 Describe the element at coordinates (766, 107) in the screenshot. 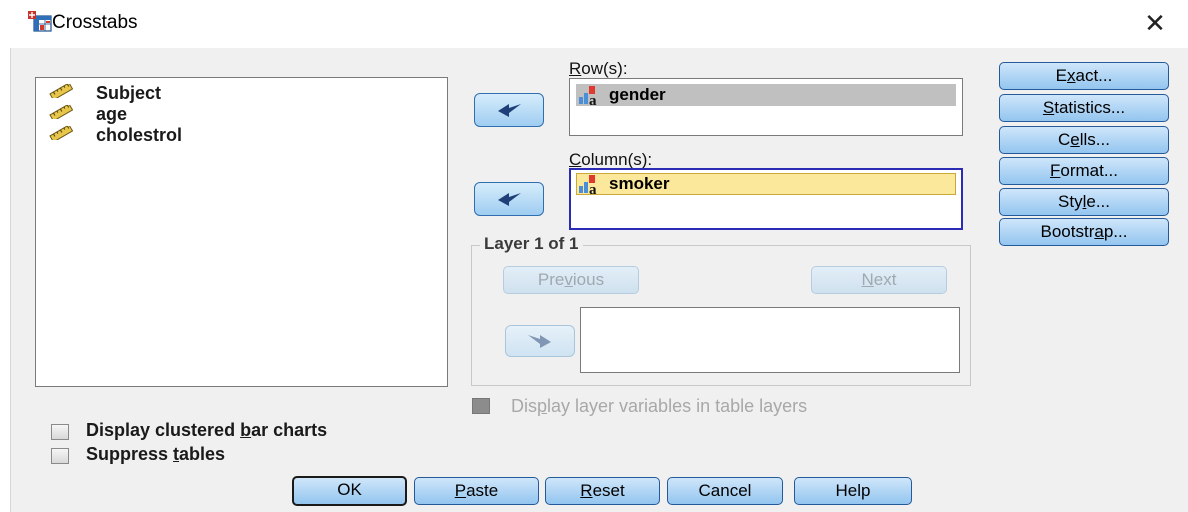

I see `rows-list: a gender` at that location.